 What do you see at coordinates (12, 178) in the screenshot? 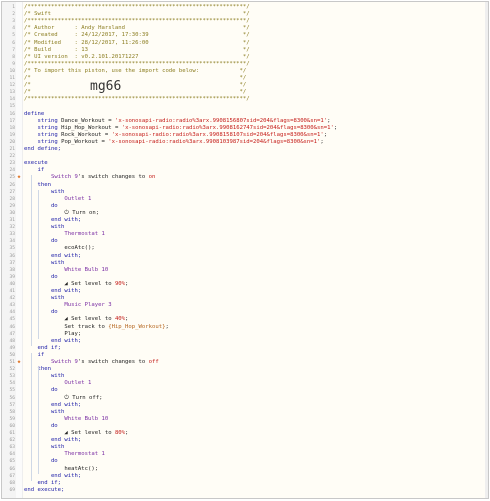
I see `line-number: 25` at bounding box center [12, 178].